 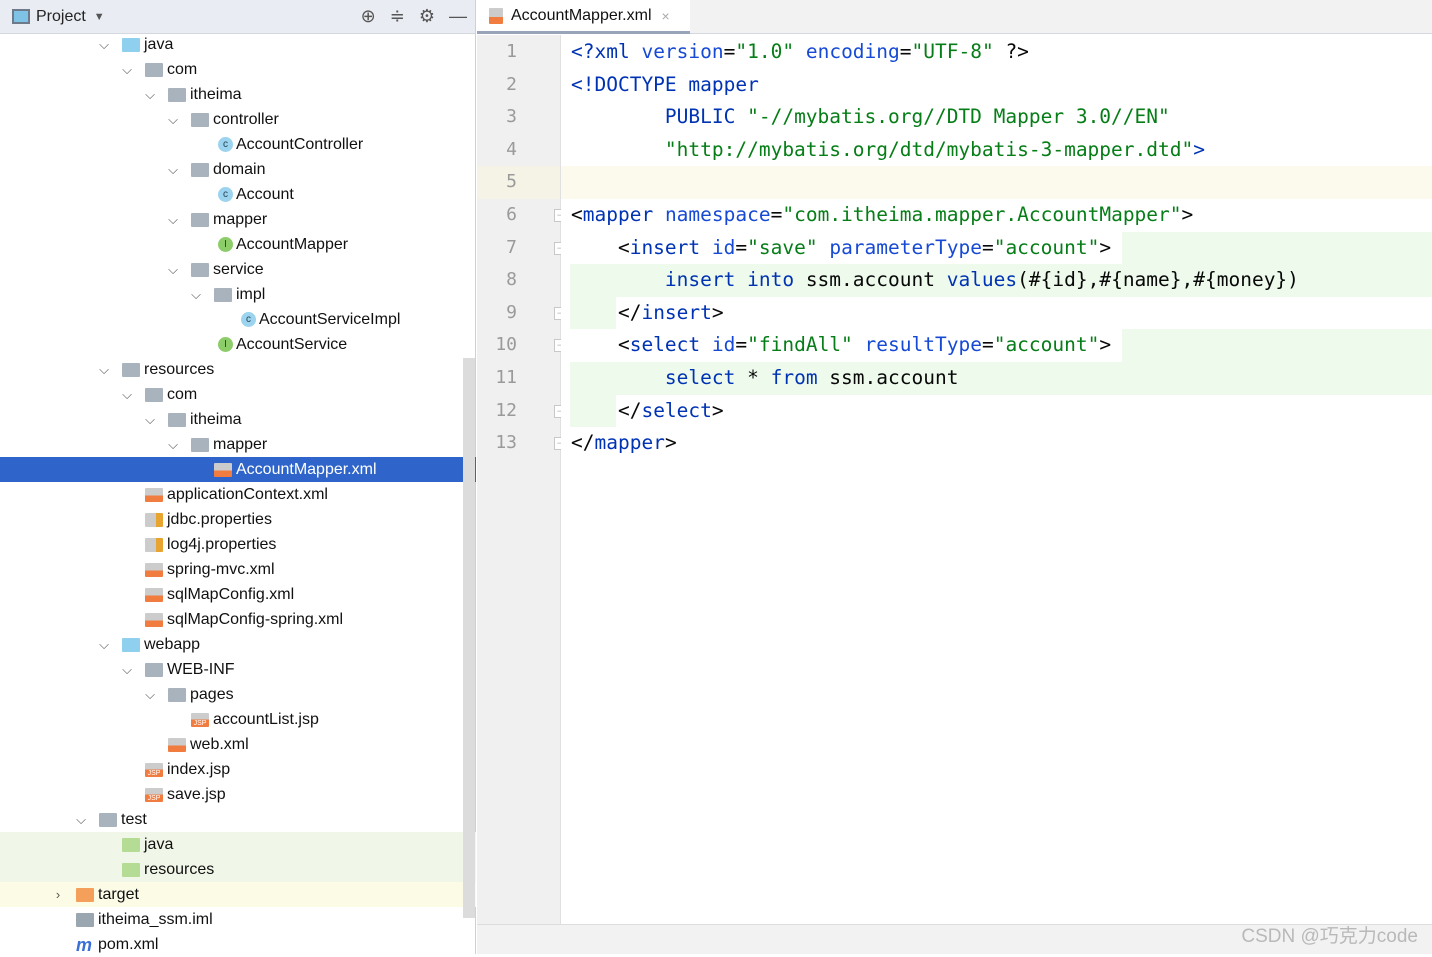 What do you see at coordinates (238, 619) in the screenshot?
I see `tree-item: sqlMapConfig-spring.xml` at bounding box center [238, 619].